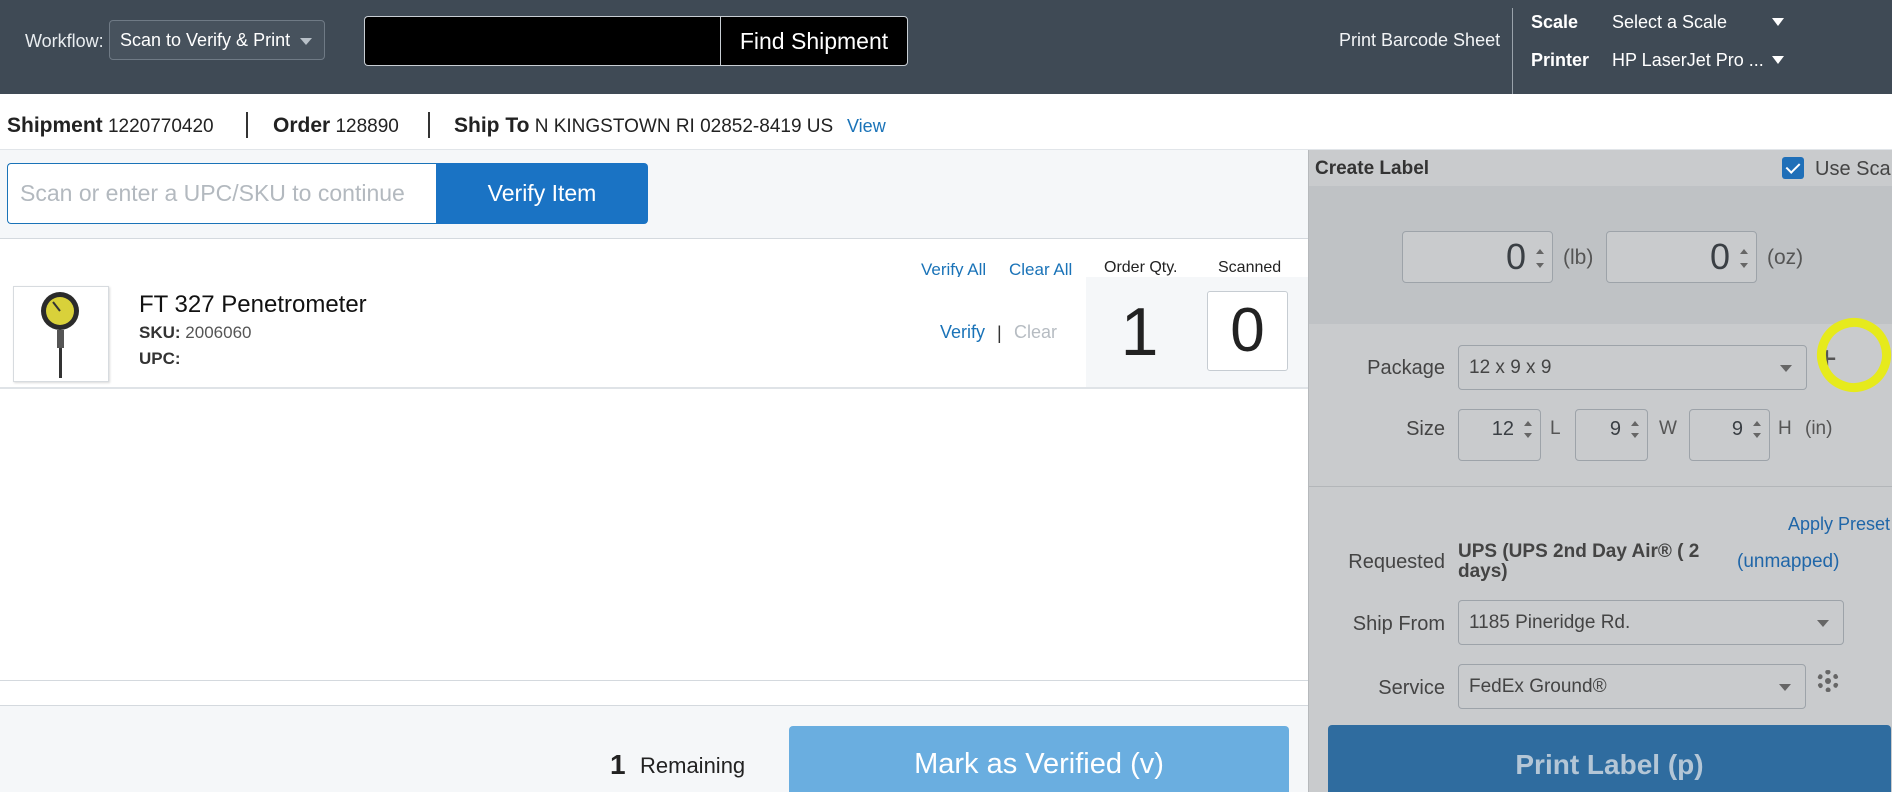  I want to click on height-input: 9, so click(1729, 435).